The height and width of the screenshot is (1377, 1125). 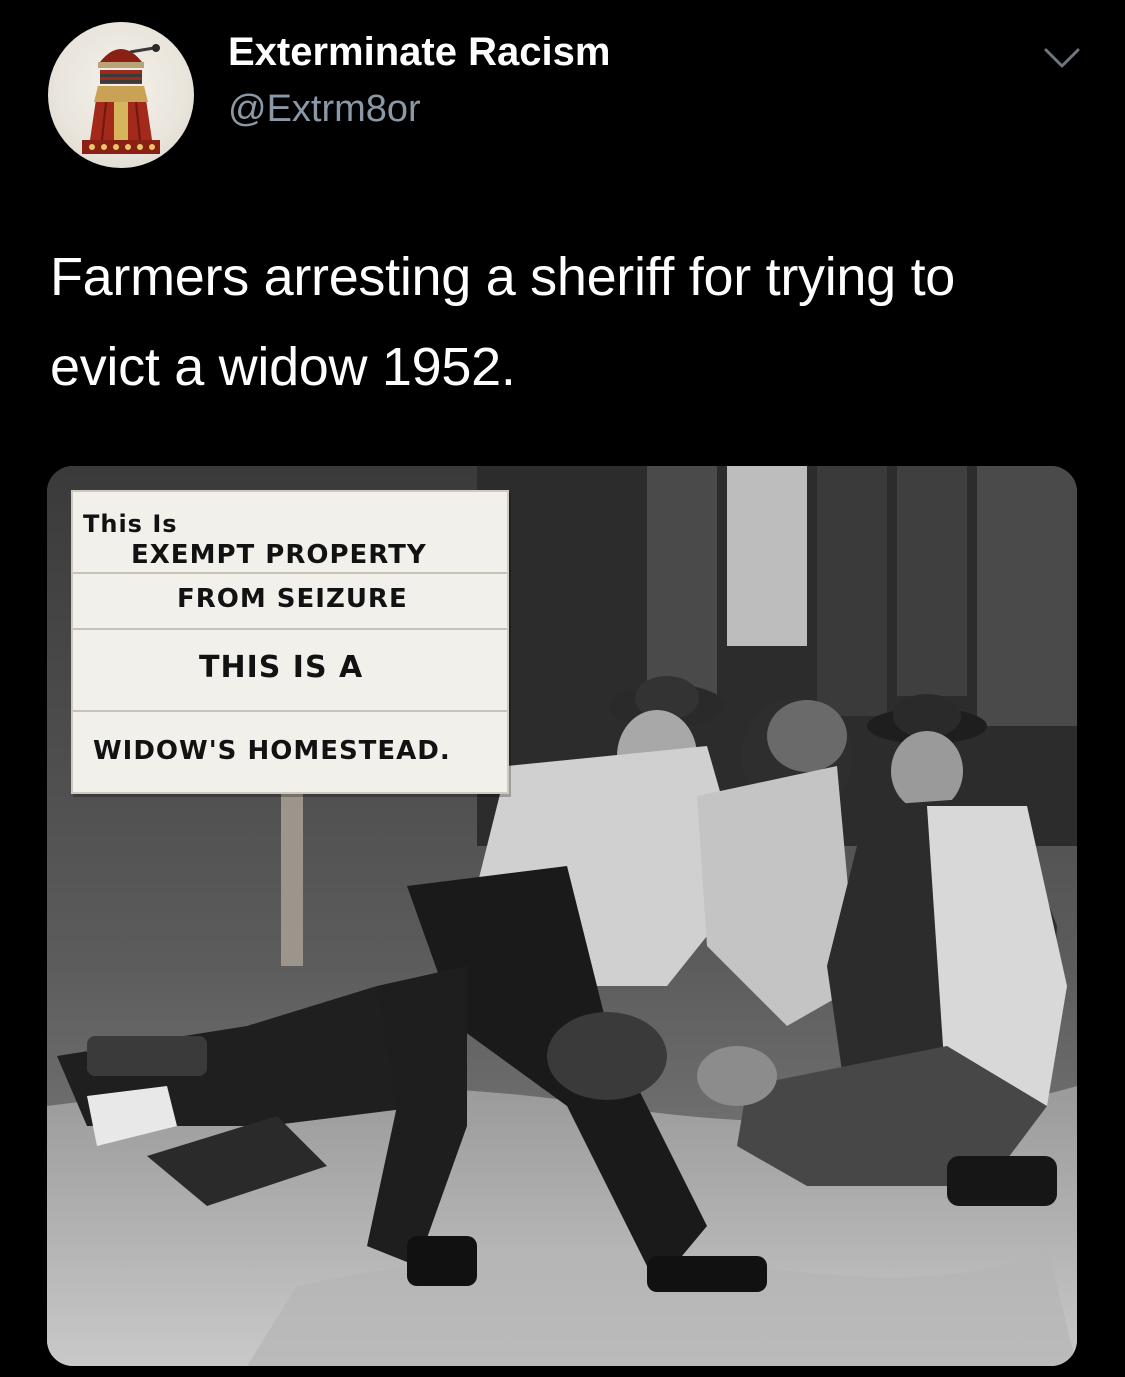 What do you see at coordinates (121, 99) in the screenshot?
I see `dalek-avatar-icon` at bounding box center [121, 99].